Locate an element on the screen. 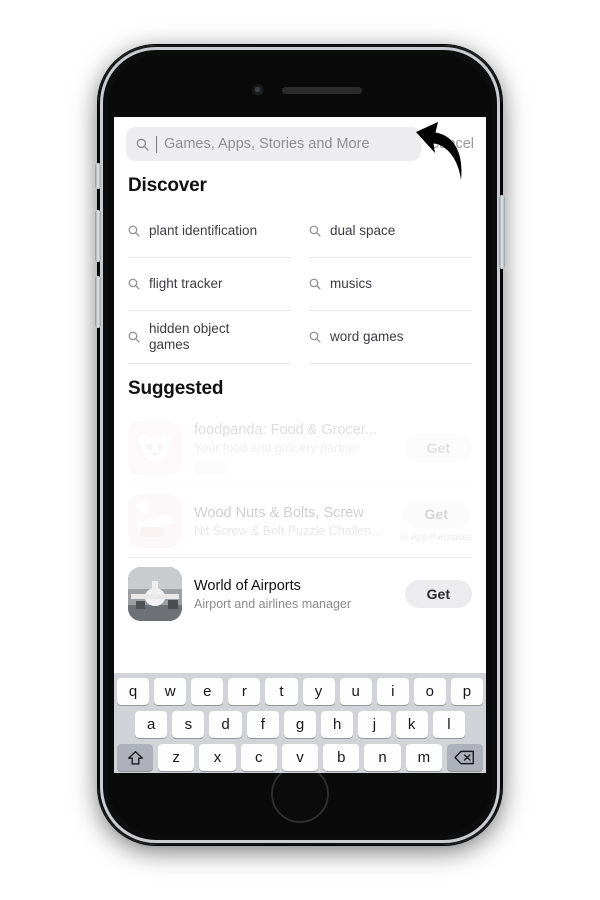  discover-item: hidden object games is located at coordinates (209, 337).